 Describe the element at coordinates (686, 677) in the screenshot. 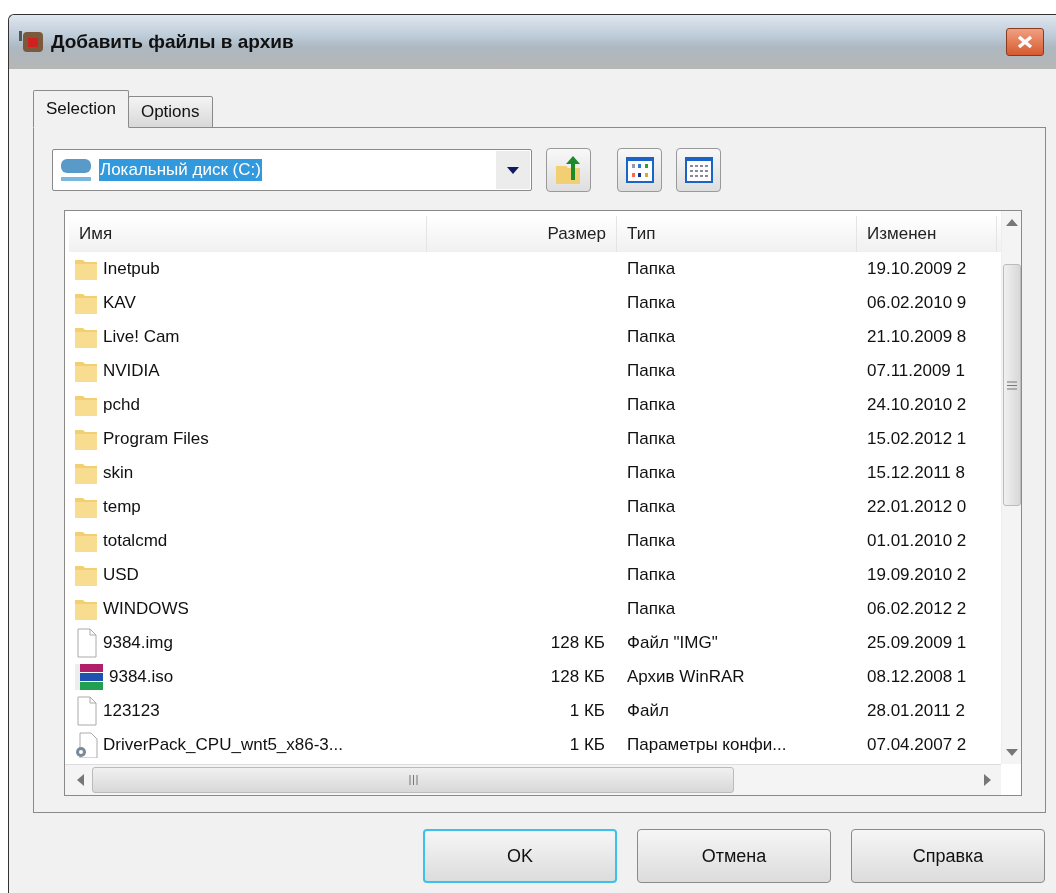

I see `file-type: Архив WinRAR` at that location.